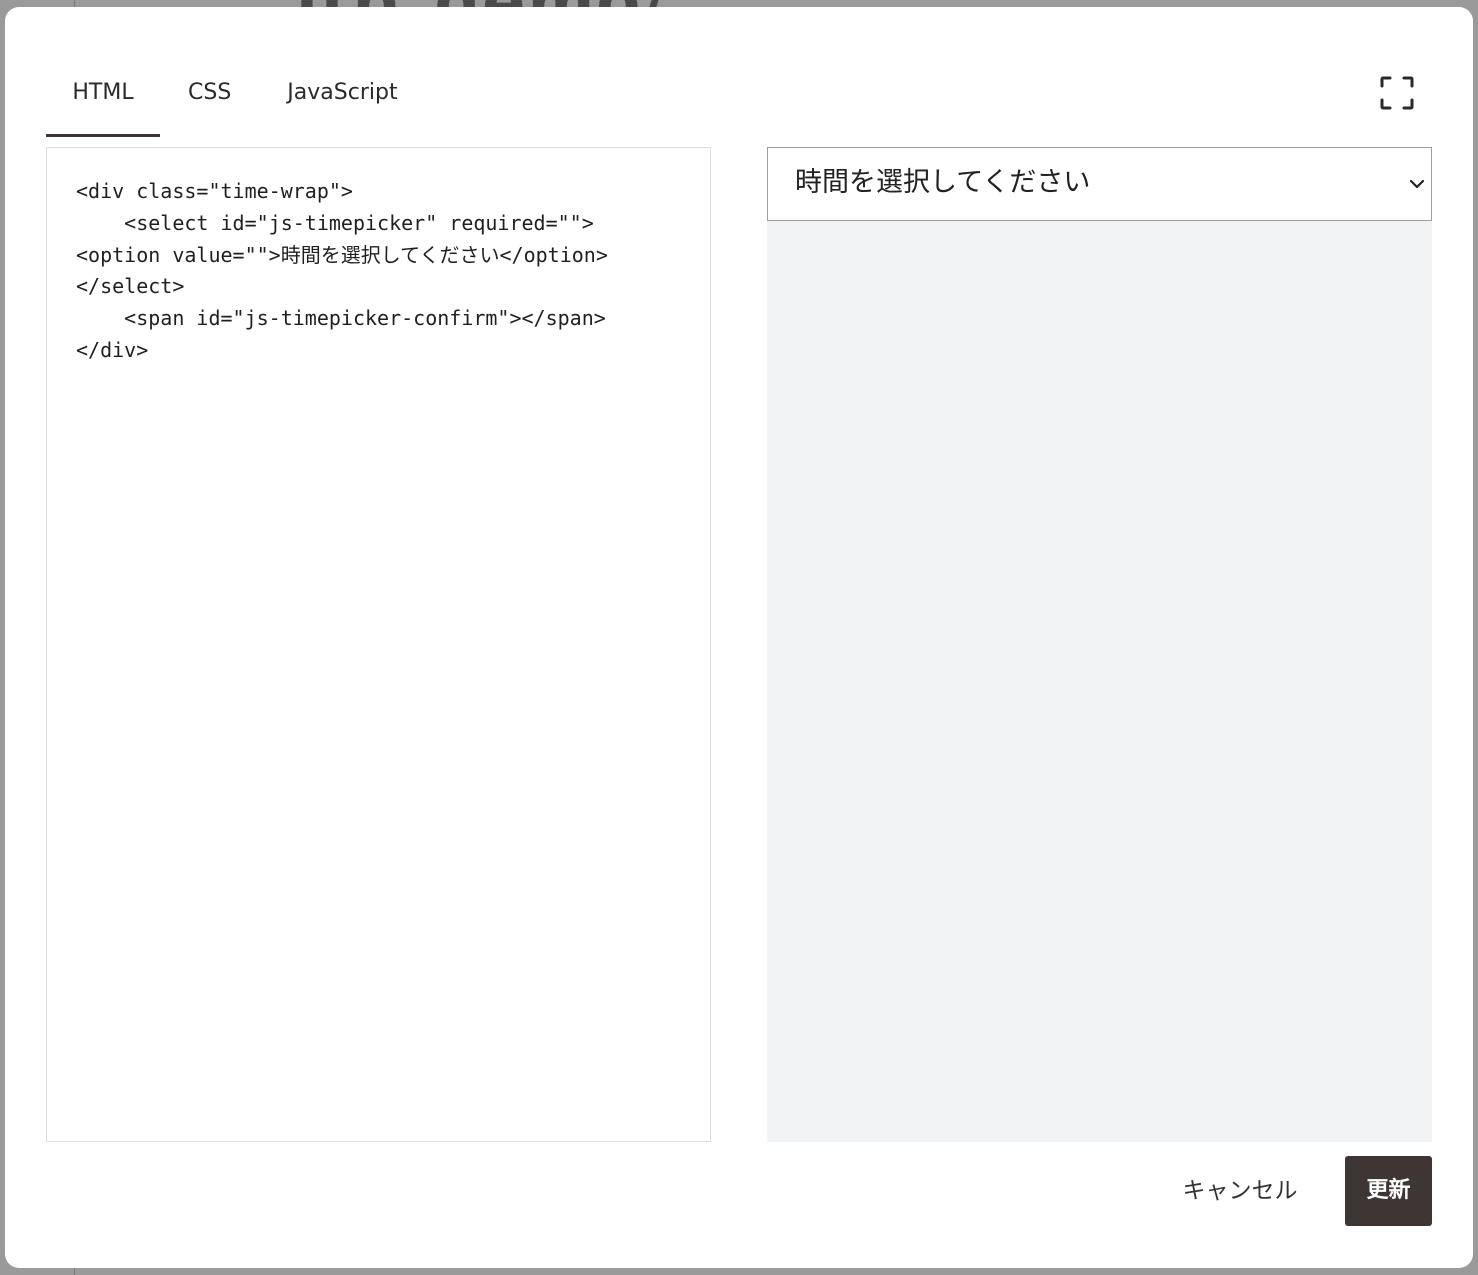  What do you see at coordinates (342, 99) in the screenshot?
I see `tab-javascript: JavaScript` at bounding box center [342, 99].